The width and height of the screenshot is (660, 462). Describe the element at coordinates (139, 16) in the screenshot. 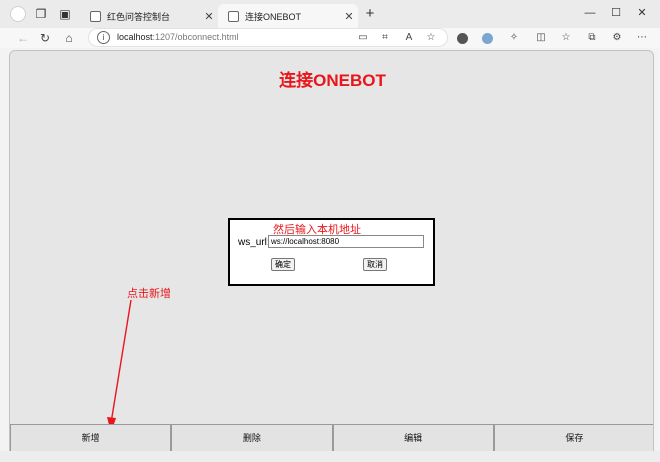

I see `tab-title: 红色问答控制台` at that location.